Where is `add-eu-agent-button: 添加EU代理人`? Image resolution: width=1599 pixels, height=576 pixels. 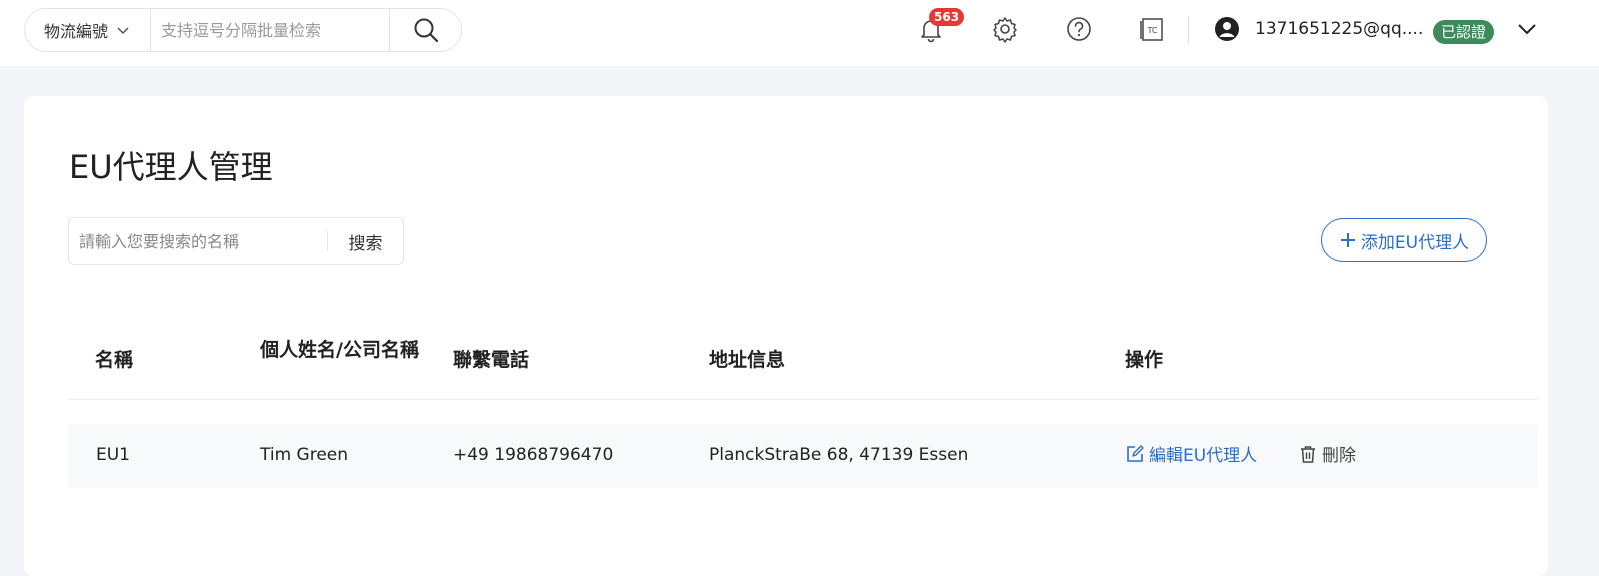
add-eu-agent-button: 添加EU代理人 is located at coordinates (1404, 240).